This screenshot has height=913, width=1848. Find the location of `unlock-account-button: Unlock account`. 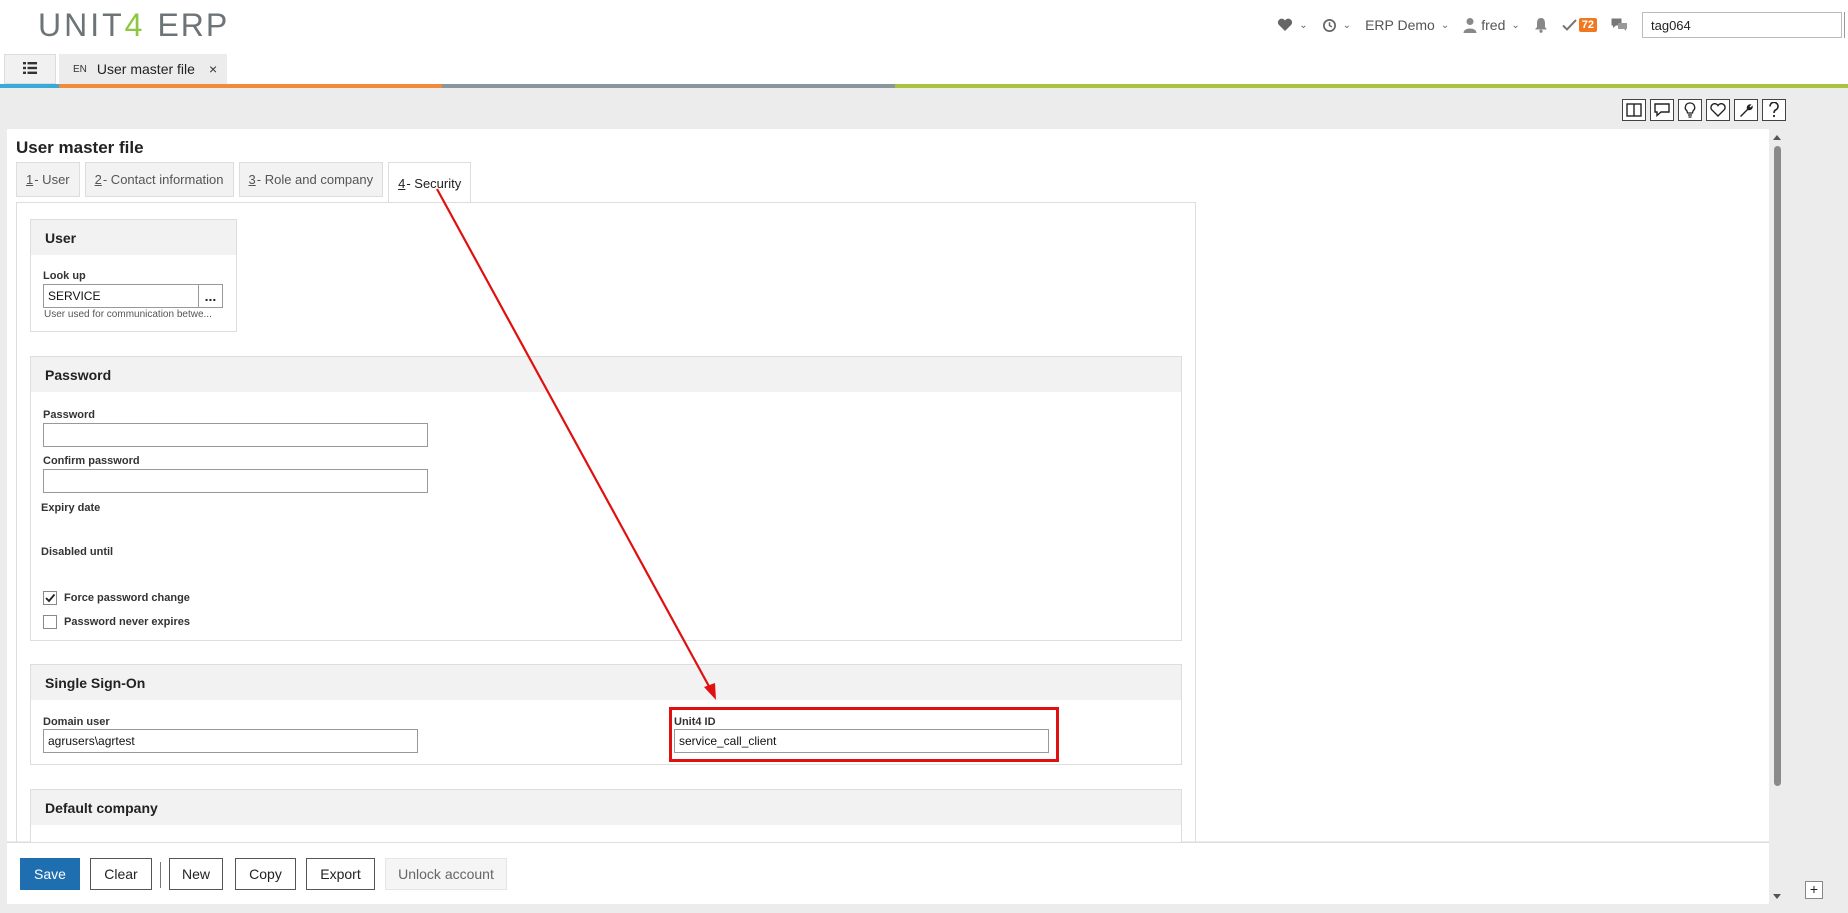

unlock-account-button: Unlock account is located at coordinates (446, 874).